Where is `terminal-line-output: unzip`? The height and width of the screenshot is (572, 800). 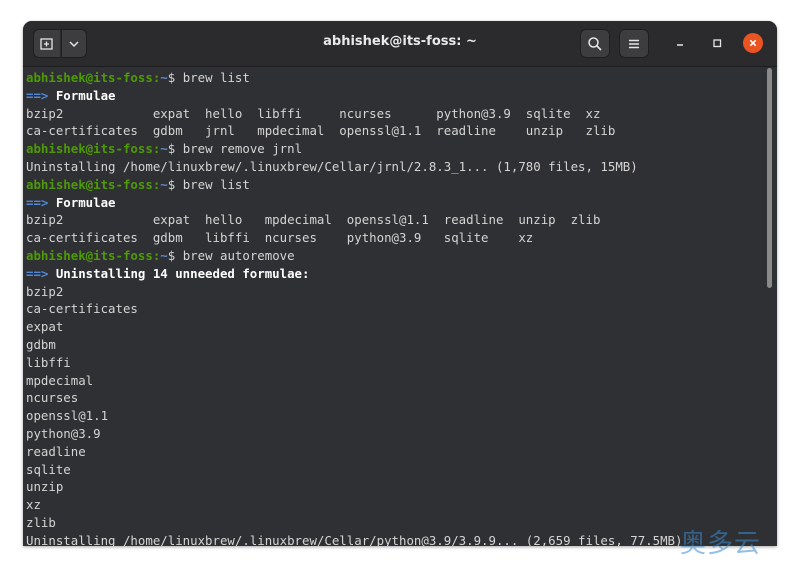 terminal-line-output: unzip is located at coordinates (354, 487).